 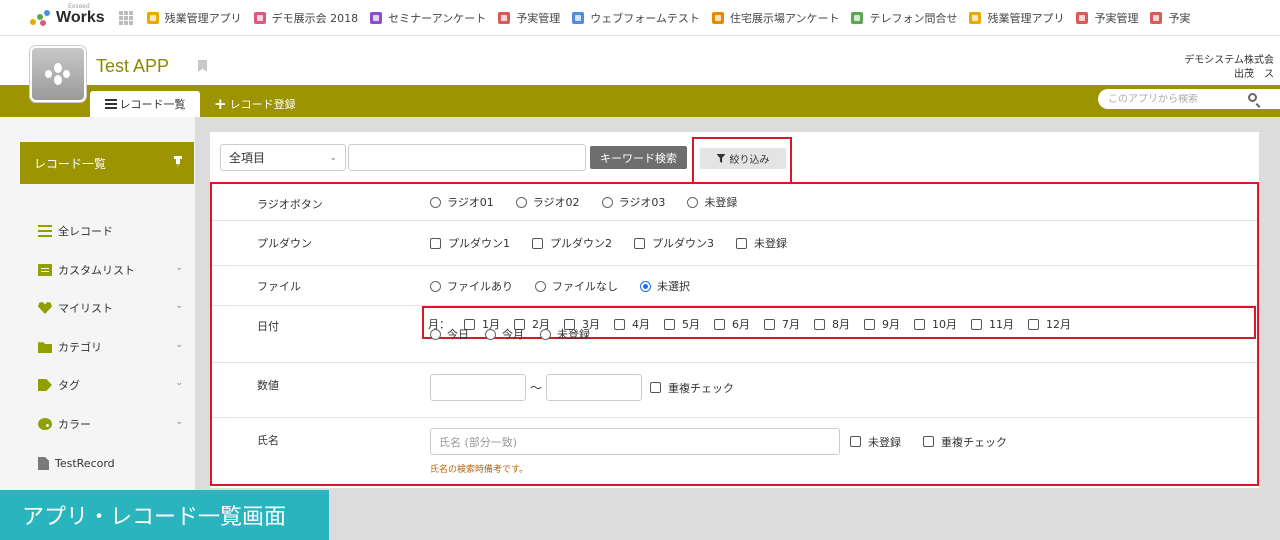 I want to click on filter-label: 氏名, so click(x=268, y=440).